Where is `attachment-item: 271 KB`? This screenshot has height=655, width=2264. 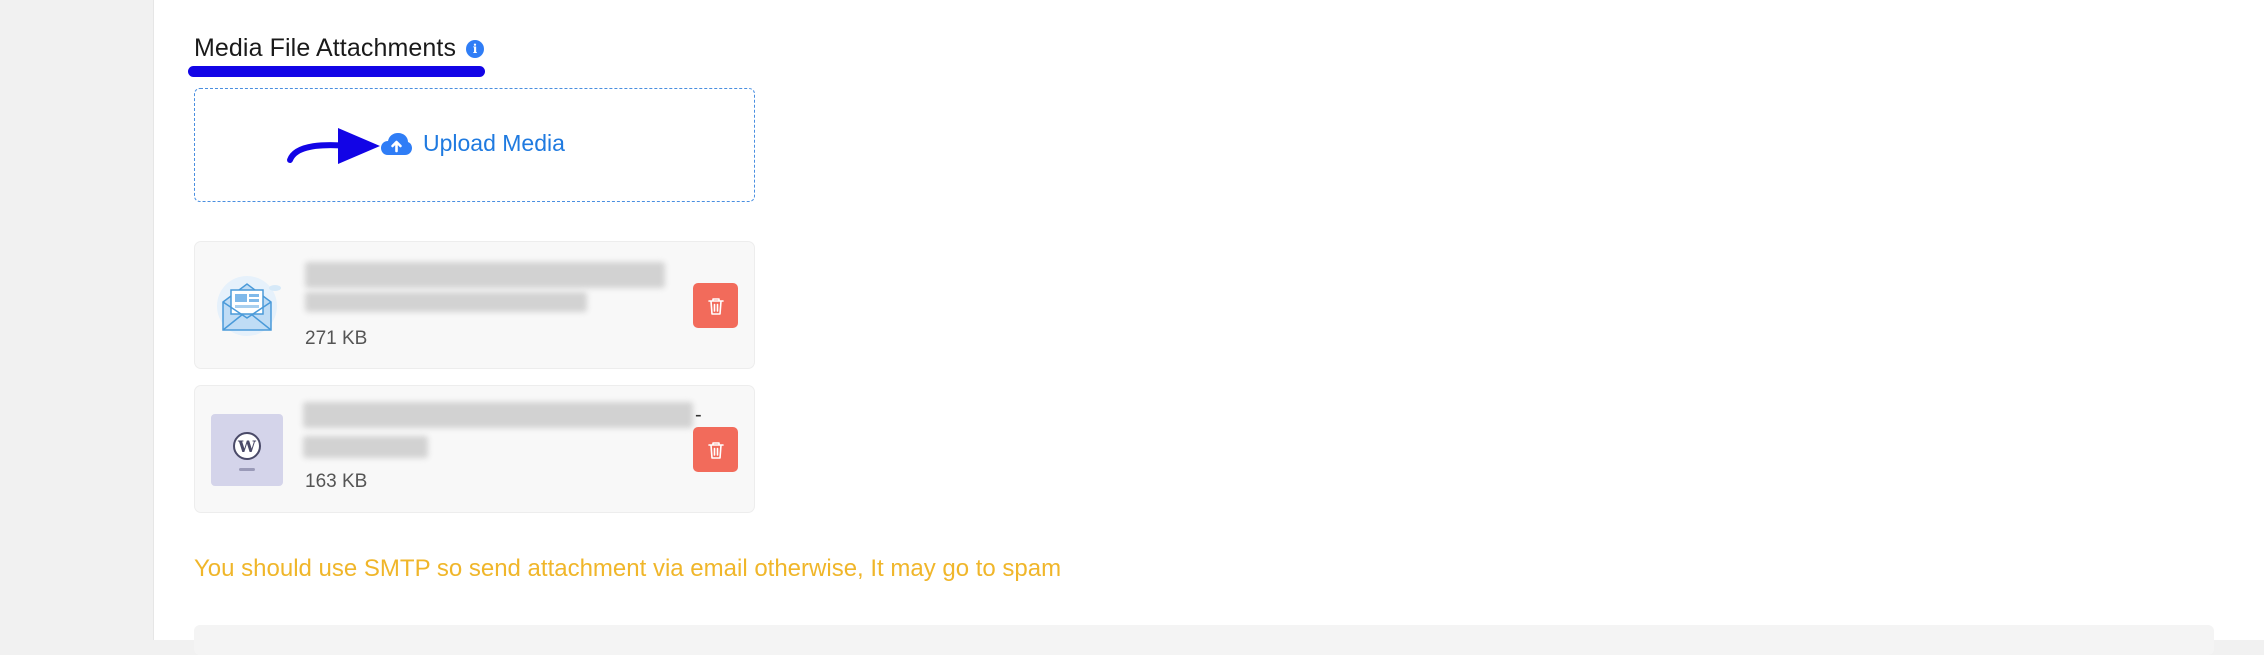 attachment-item: 271 KB is located at coordinates (474, 305).